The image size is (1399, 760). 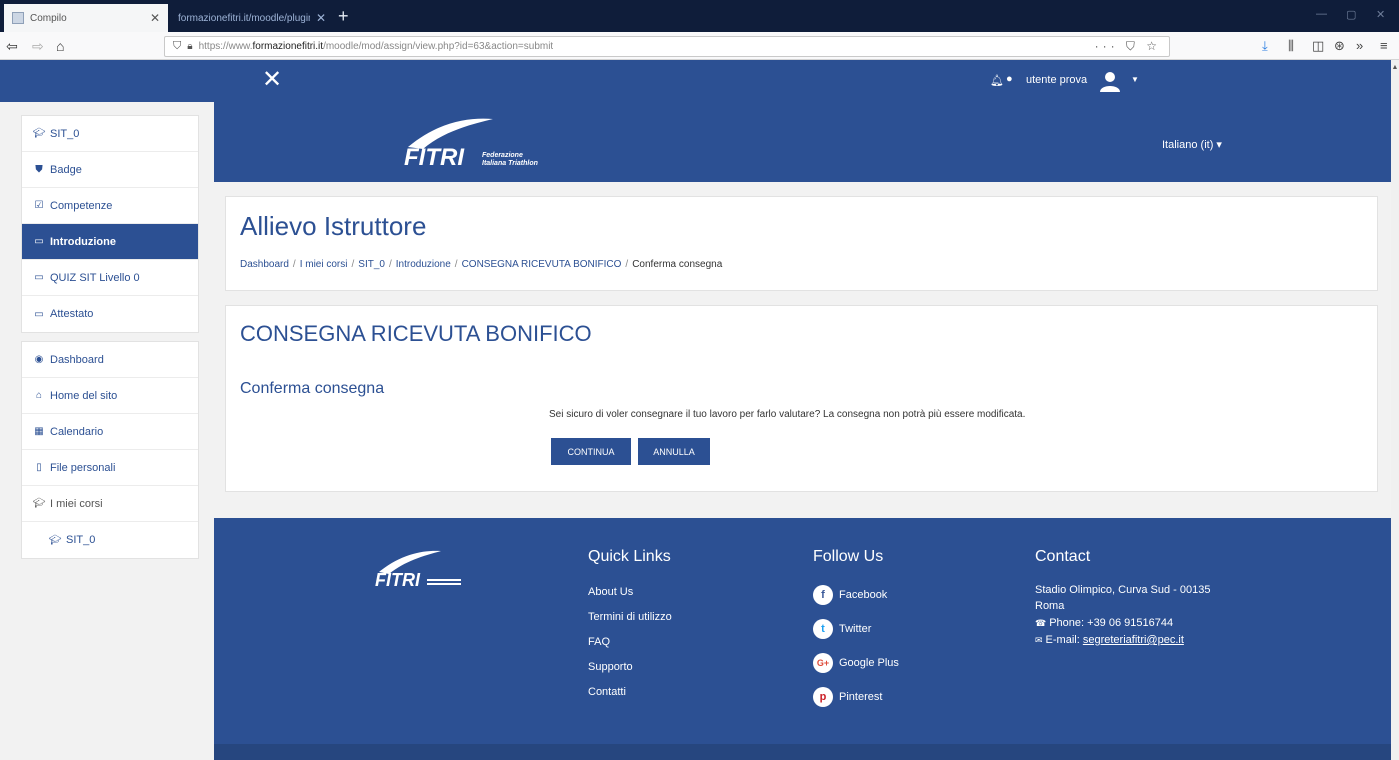 What do you see at coordinates (847, 697) in the screenshot?
I see `social-pinterest: p Pinterest` at bounding box center [847, 697].